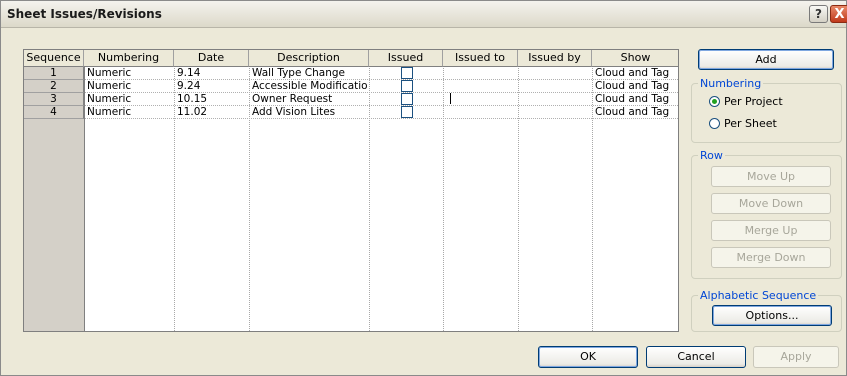 The width and height of the screenshot is (847, 376). I want to click on row-date: 11.02, so click(212, 112).